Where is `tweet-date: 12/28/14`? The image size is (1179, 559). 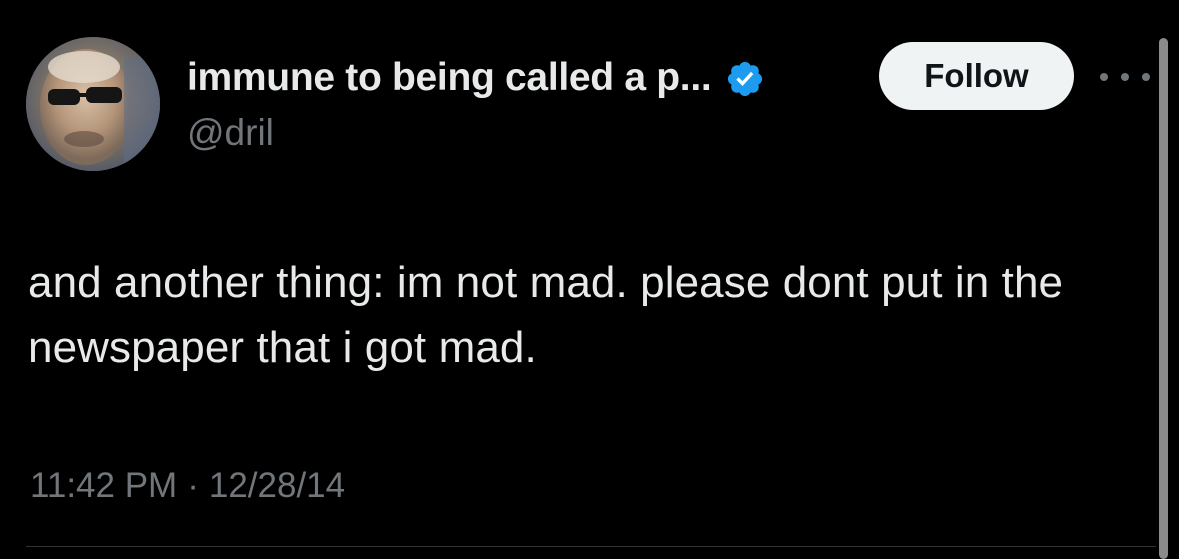
tweet-date: 12/28/14 is located at coordinates (277, 486).